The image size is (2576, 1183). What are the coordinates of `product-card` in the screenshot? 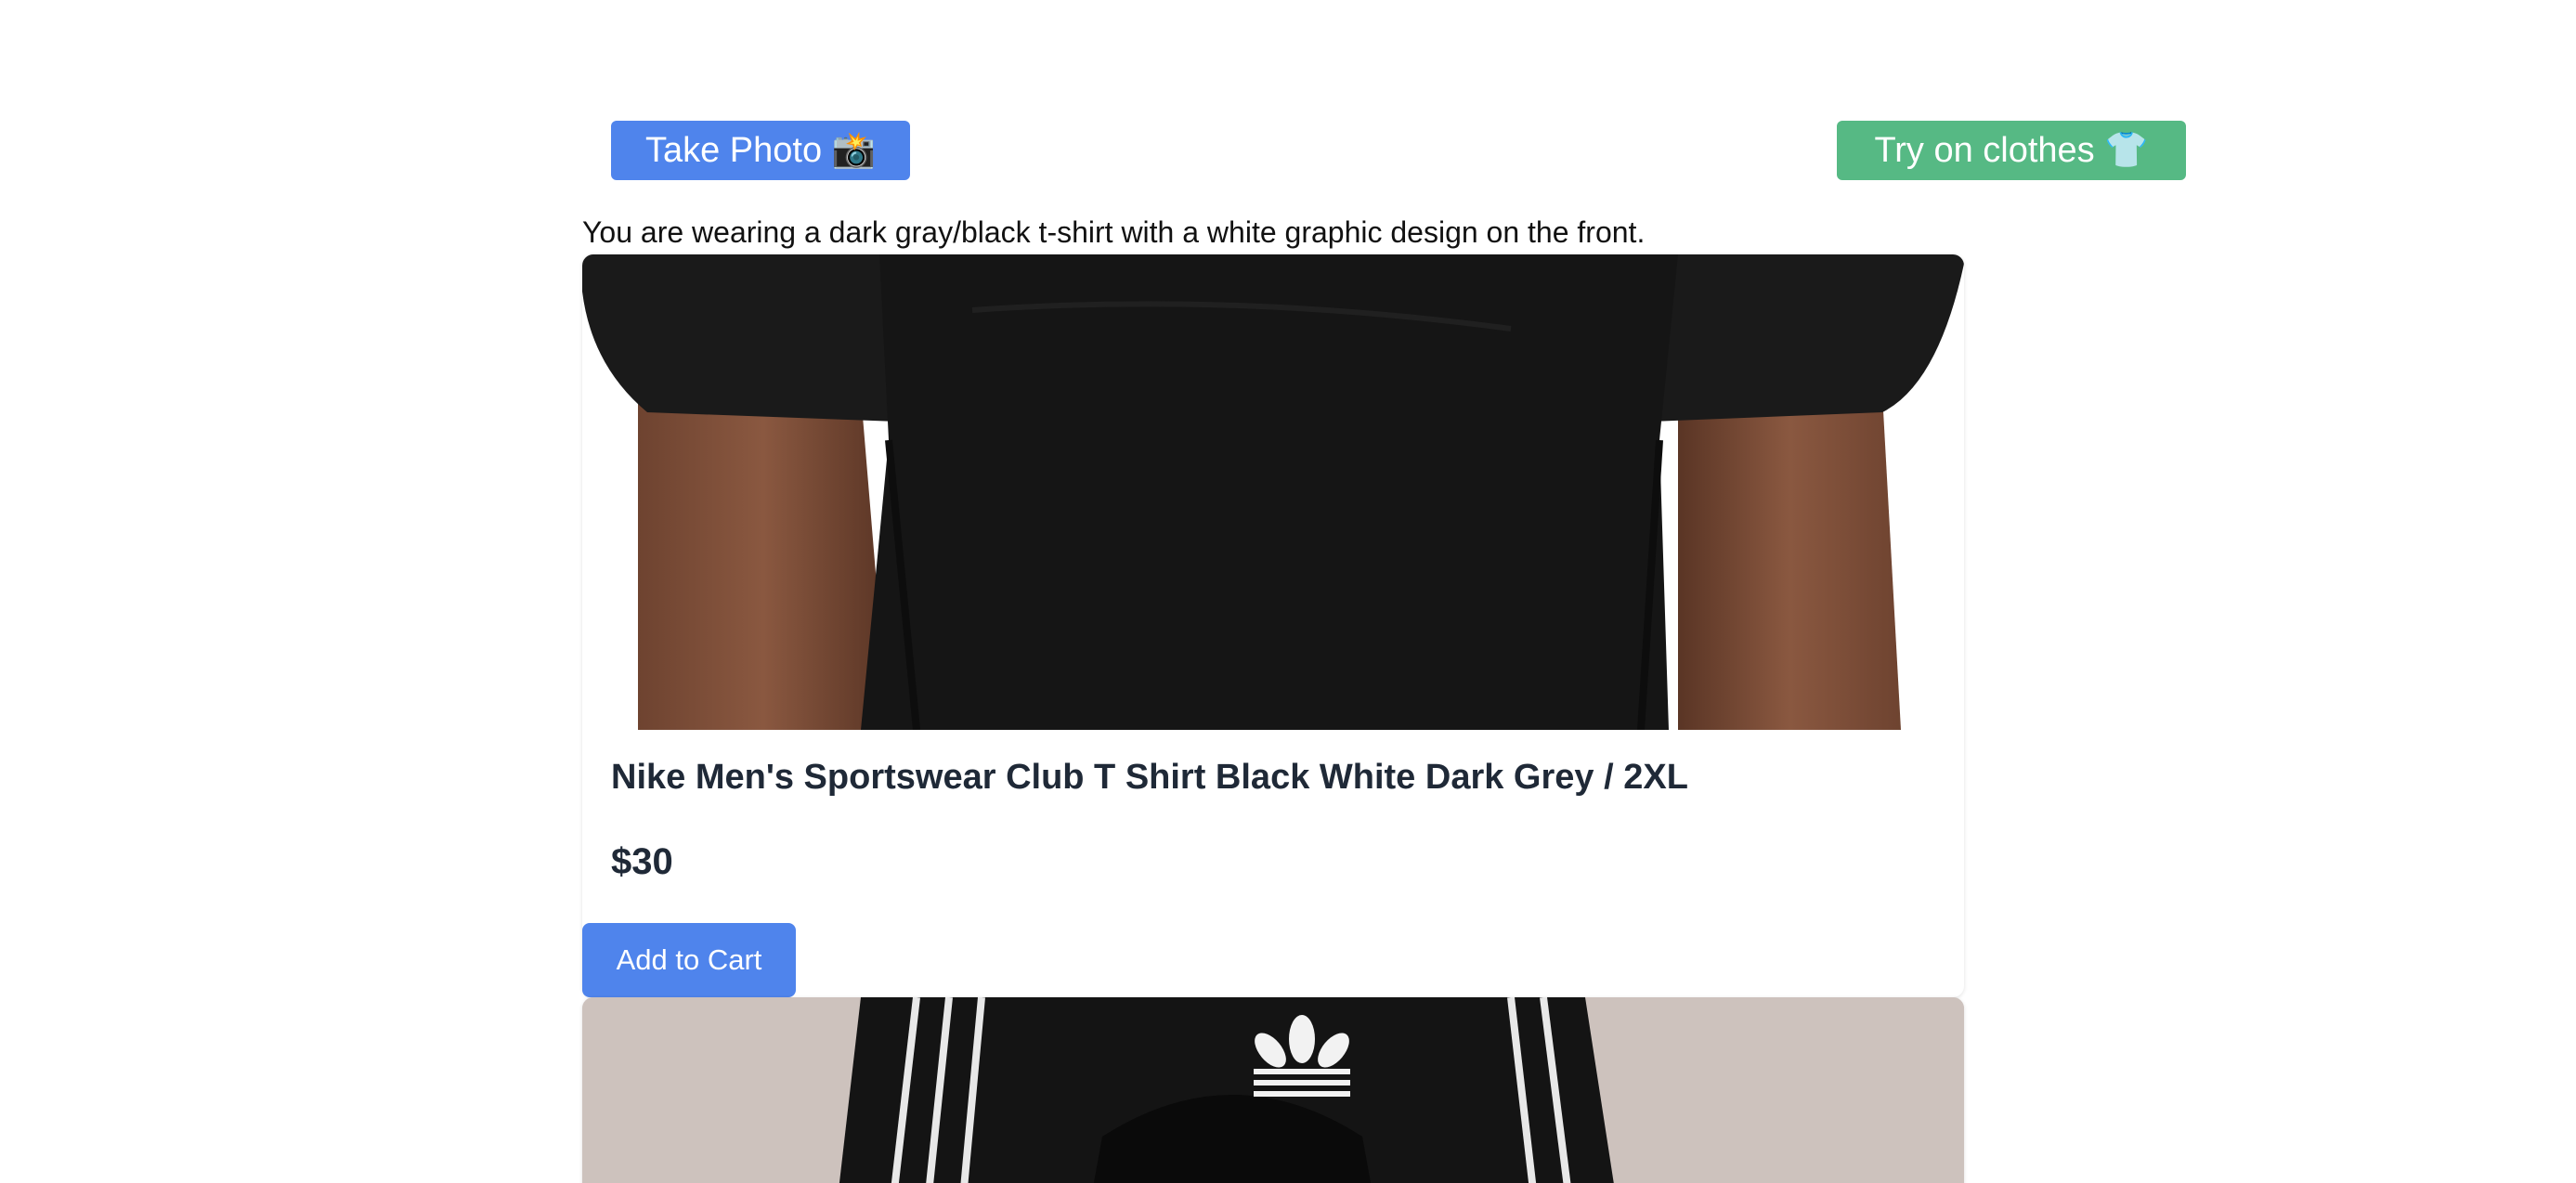 It's located at (1273, 1090).